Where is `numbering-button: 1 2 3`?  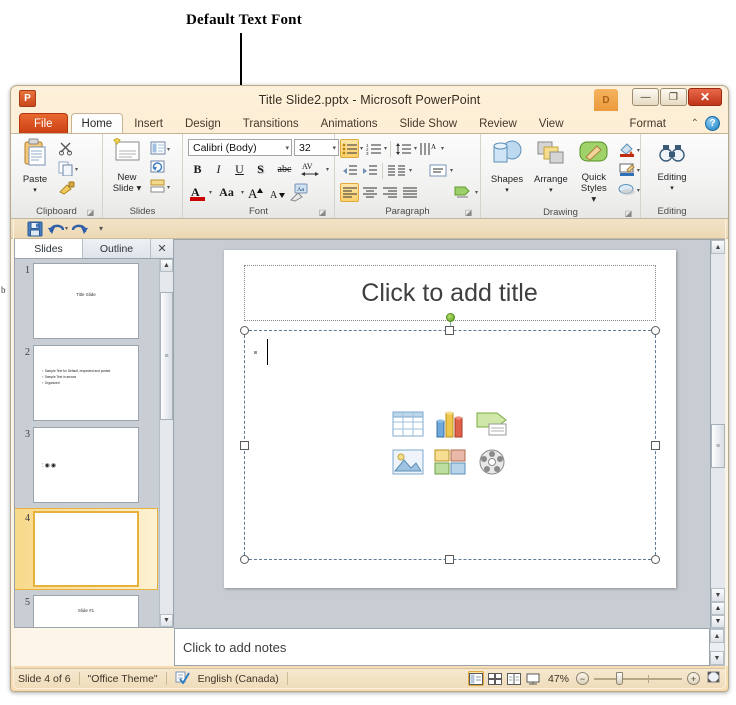
numbering-button: 1 2 3 is located at coordinates (373, 148).